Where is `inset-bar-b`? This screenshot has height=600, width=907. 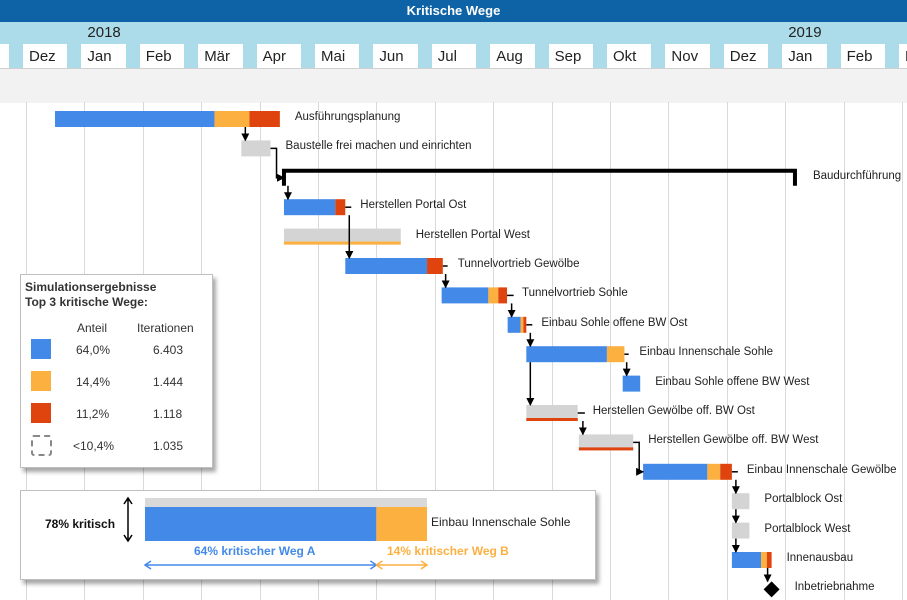 inset-bar-b is located at coordinates (401, 524).